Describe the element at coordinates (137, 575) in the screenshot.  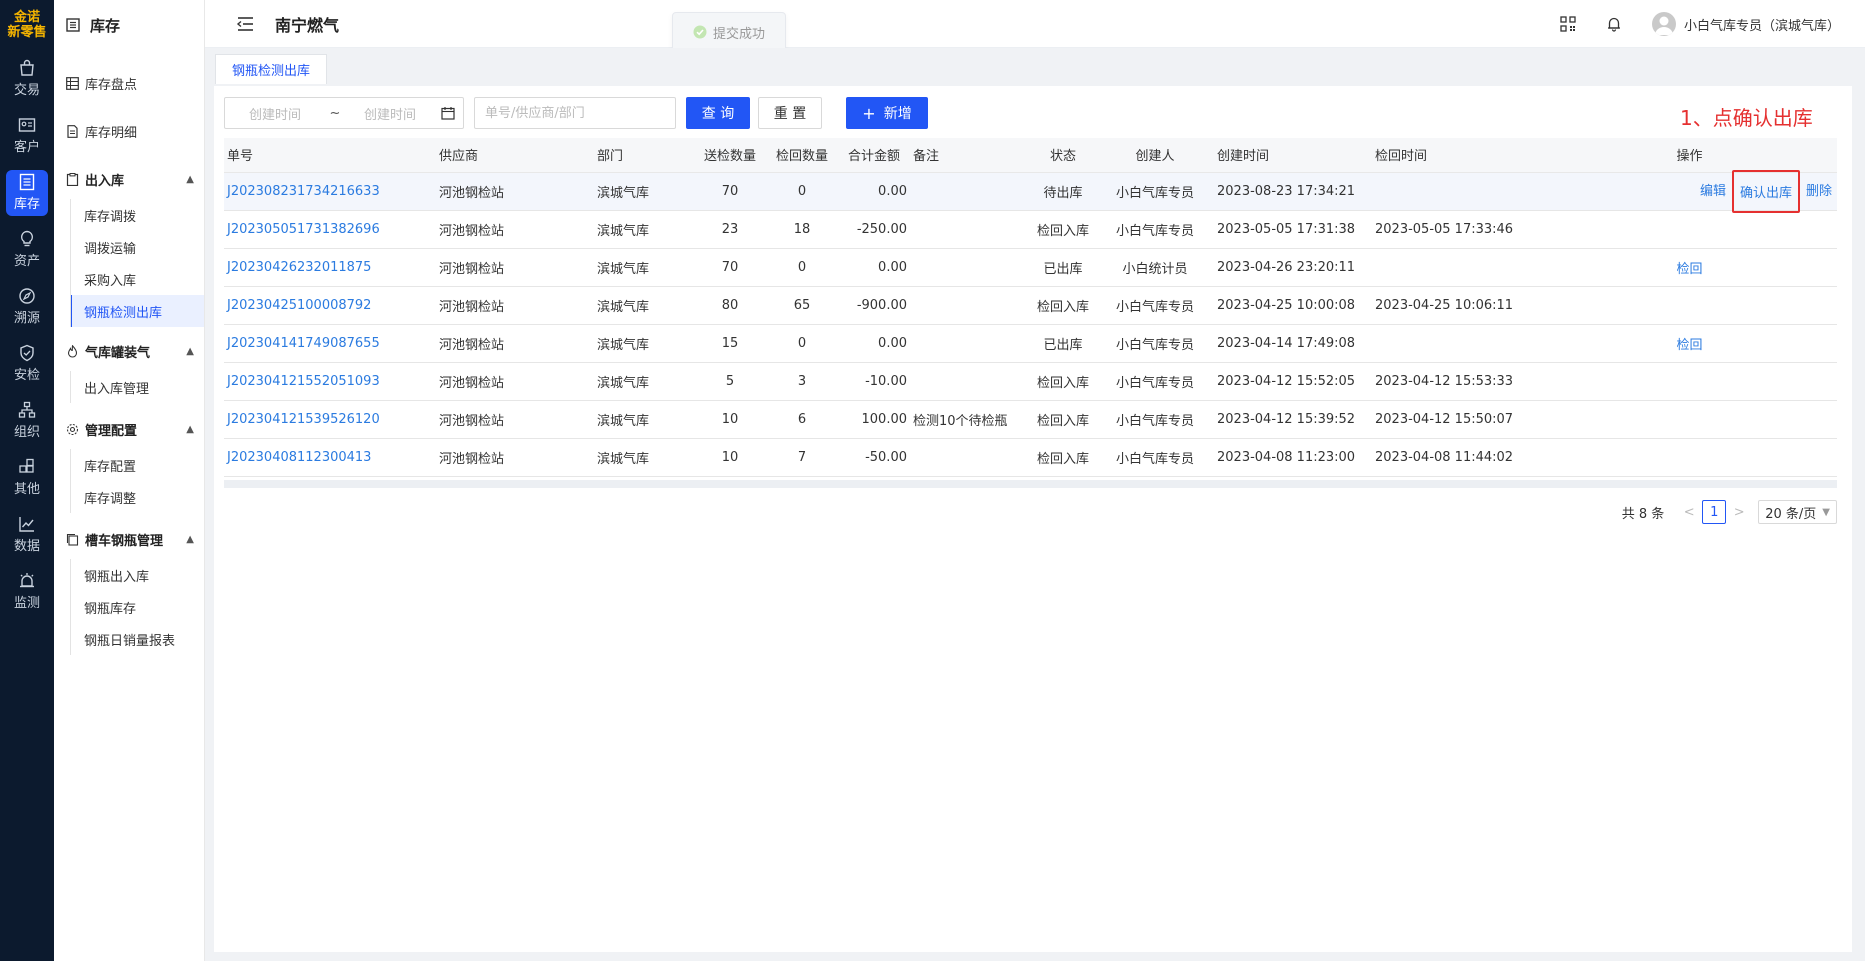
I see `sidebar-item-cylinder-in-out: 钢瓶出入库` at that location.